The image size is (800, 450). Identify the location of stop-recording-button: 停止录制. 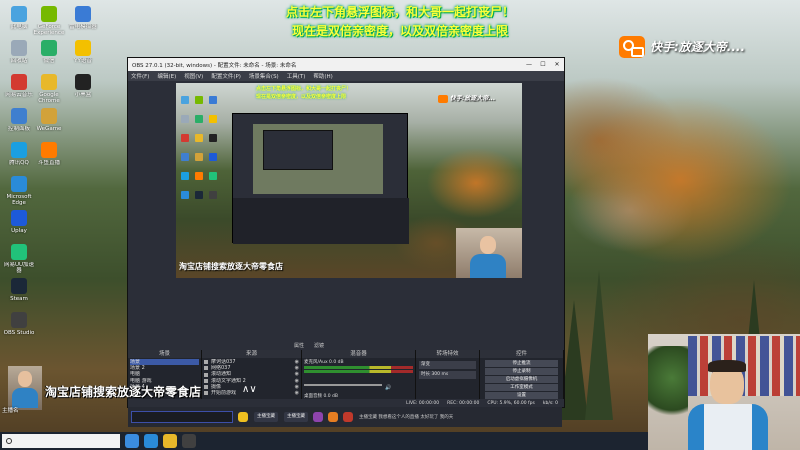
(521, 371).